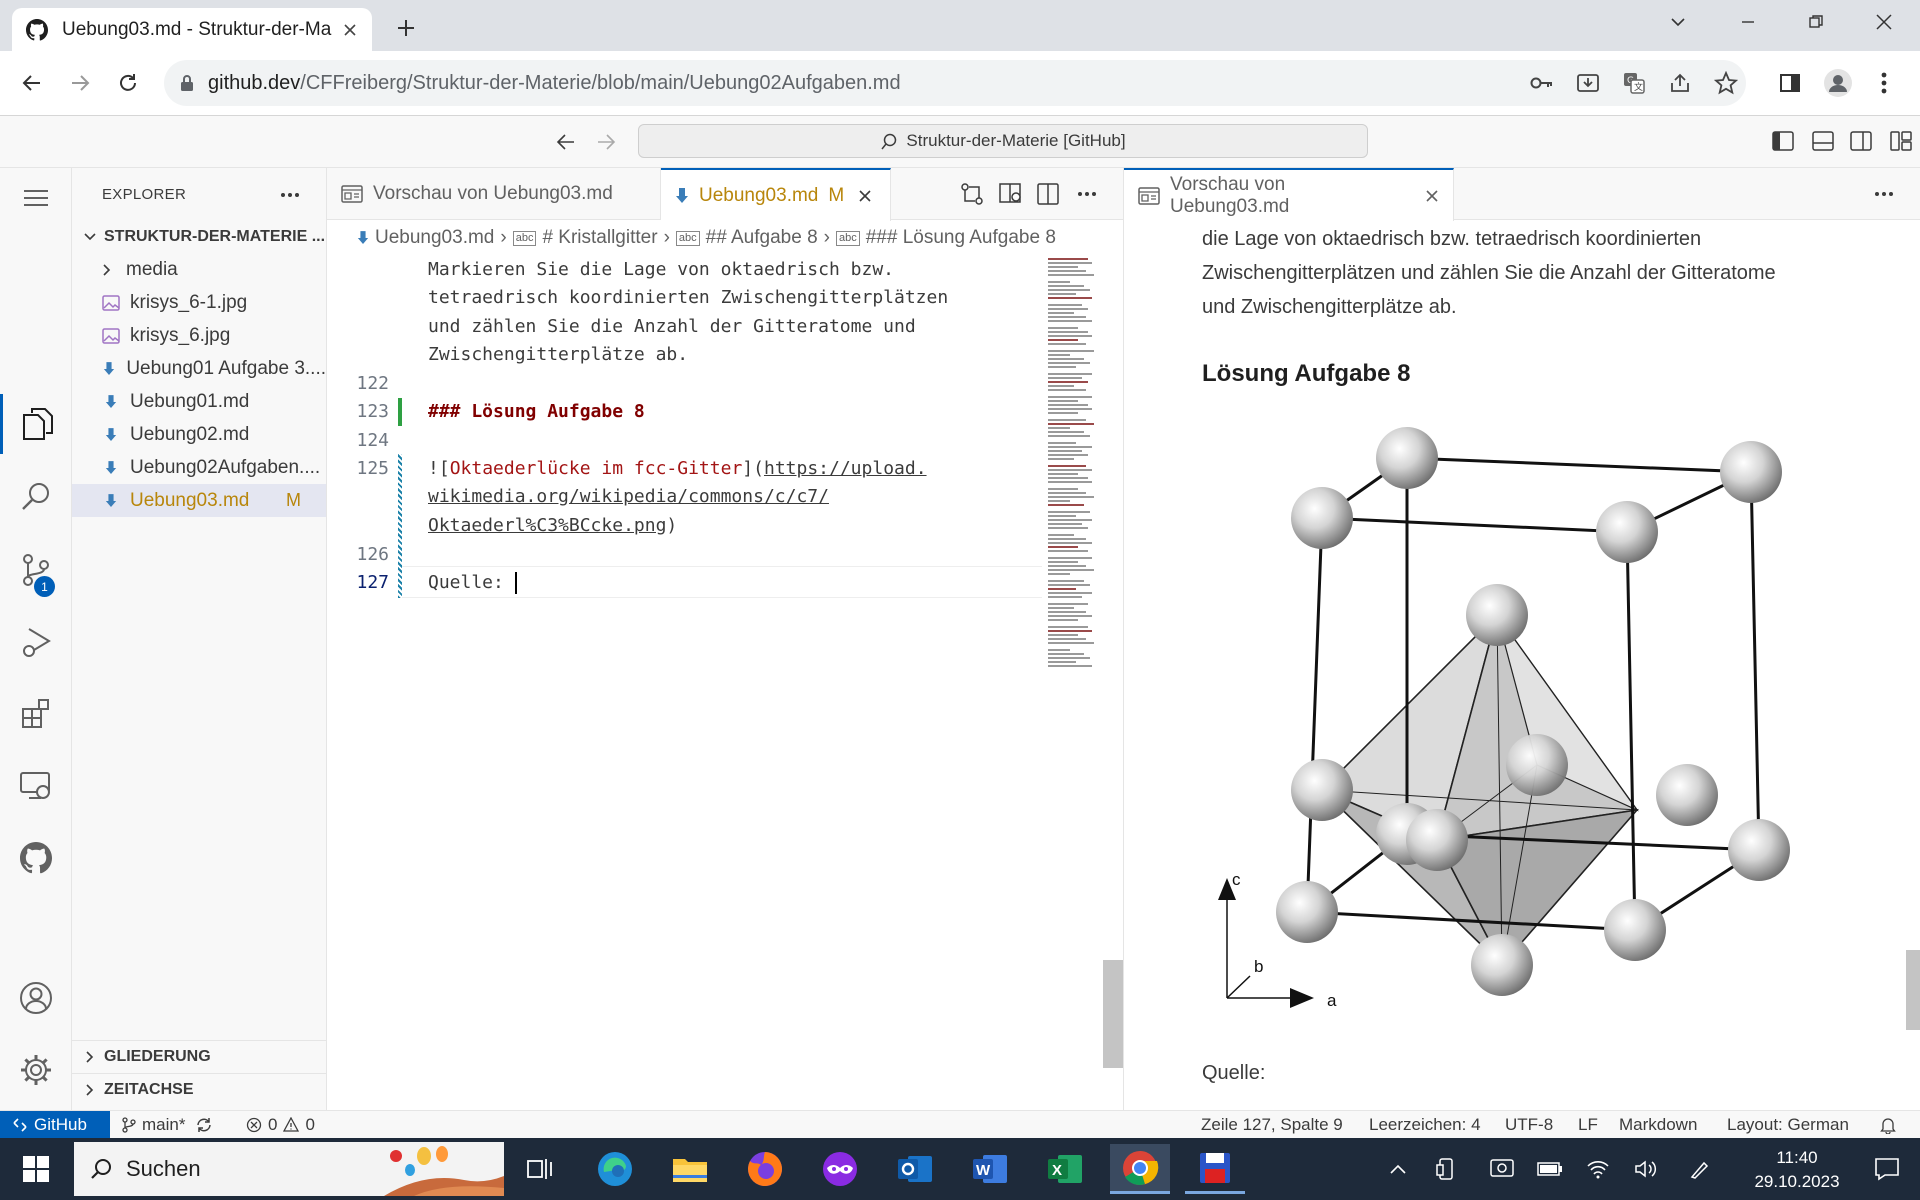 The image size is (1920, 1200). I want to click on source-control-icon: 1, so click(36, 570).